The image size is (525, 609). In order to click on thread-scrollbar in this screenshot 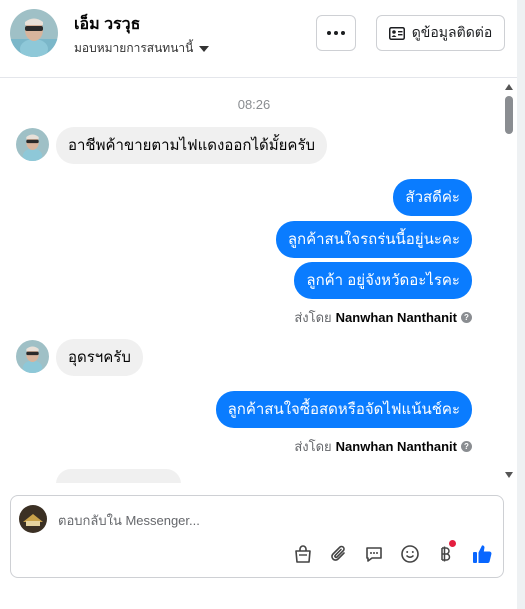, I will do `click(509, 280)`.